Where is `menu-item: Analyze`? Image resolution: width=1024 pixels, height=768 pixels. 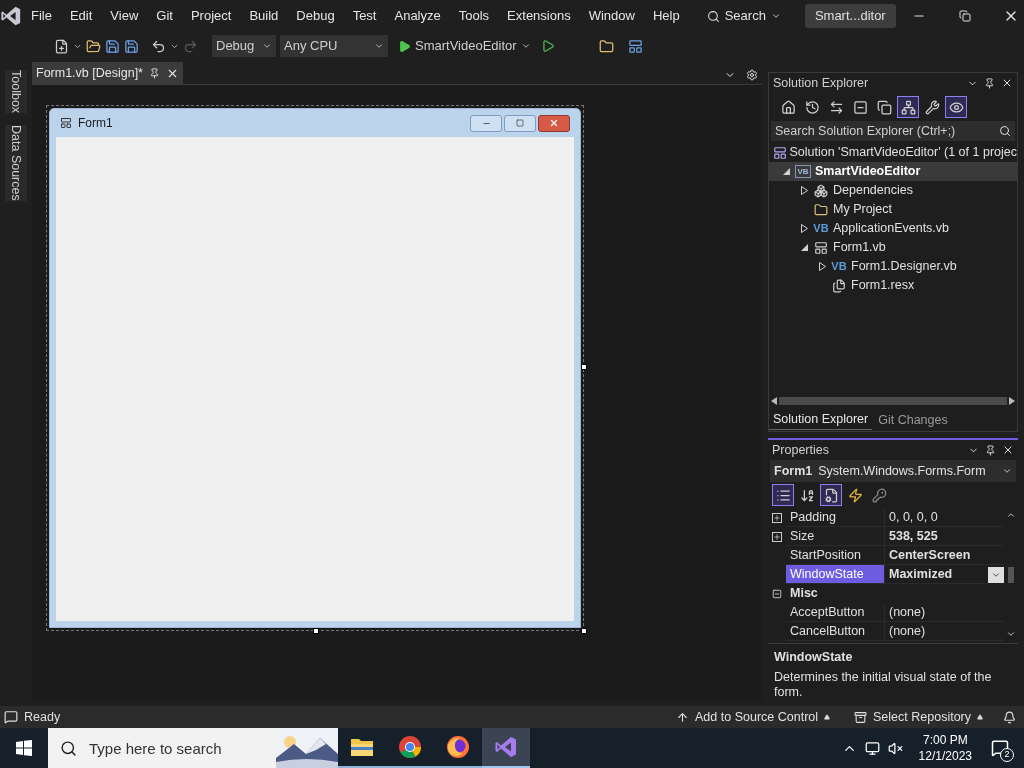
menu-item: Analyze is located at coordinates (417, 16).